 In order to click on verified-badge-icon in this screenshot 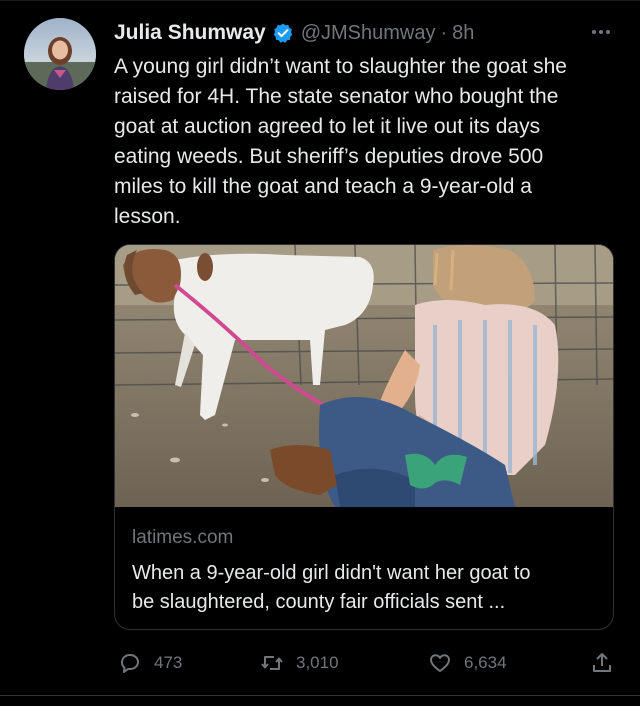, I will do `click(283, 33)`.